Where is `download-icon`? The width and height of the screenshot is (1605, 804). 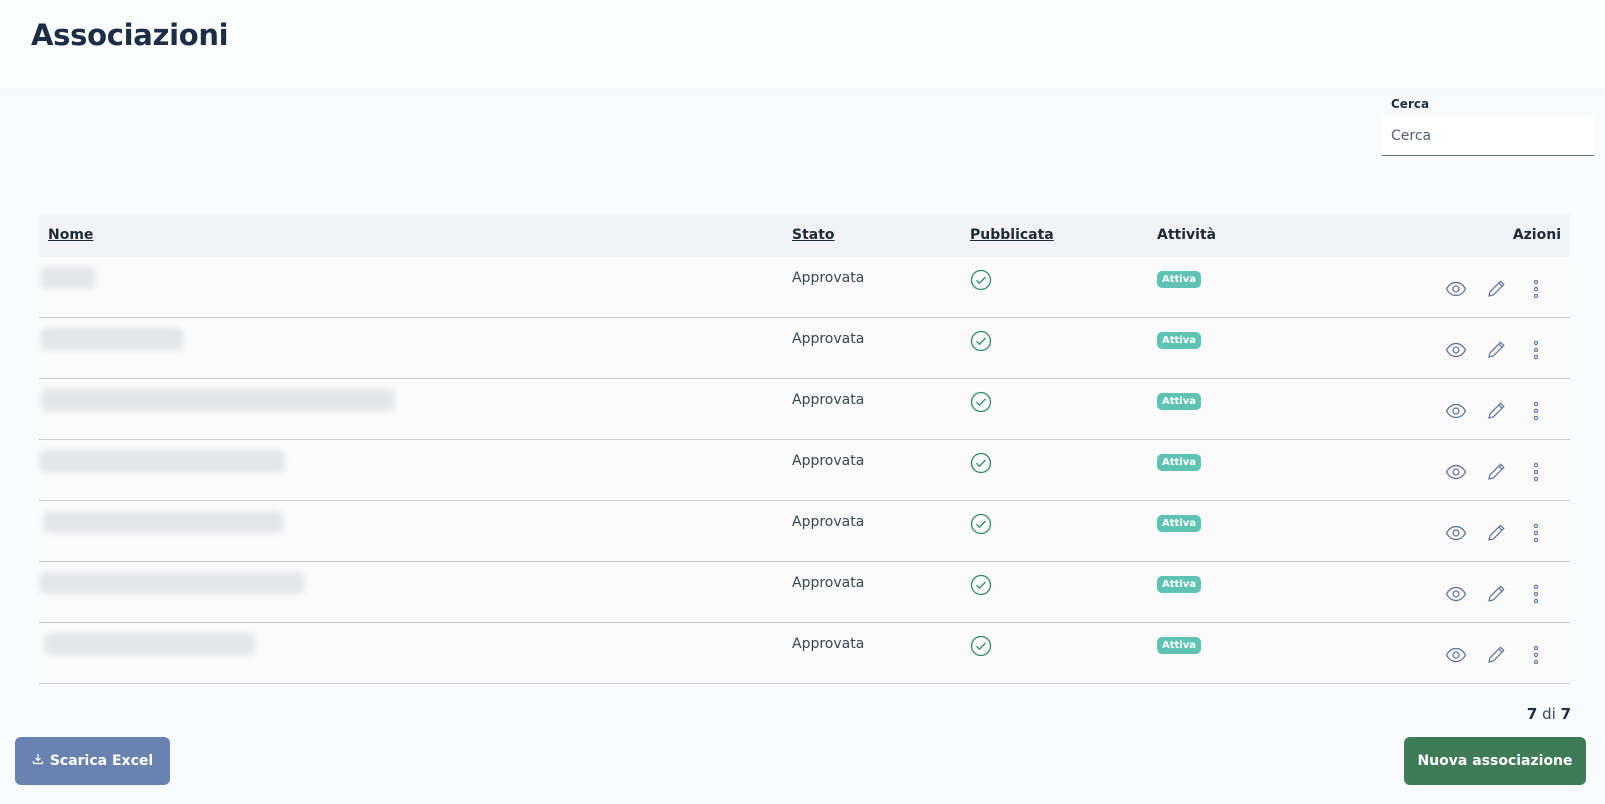 download-icon is located at coordinates (38, 761).